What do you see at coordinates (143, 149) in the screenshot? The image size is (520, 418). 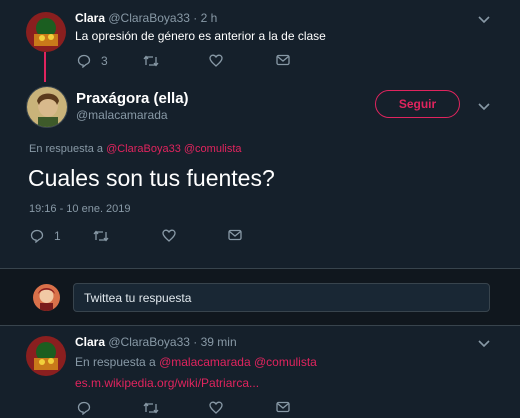 I see `mention-link: @ClaraBoya33` at bounding box center [143, 149].